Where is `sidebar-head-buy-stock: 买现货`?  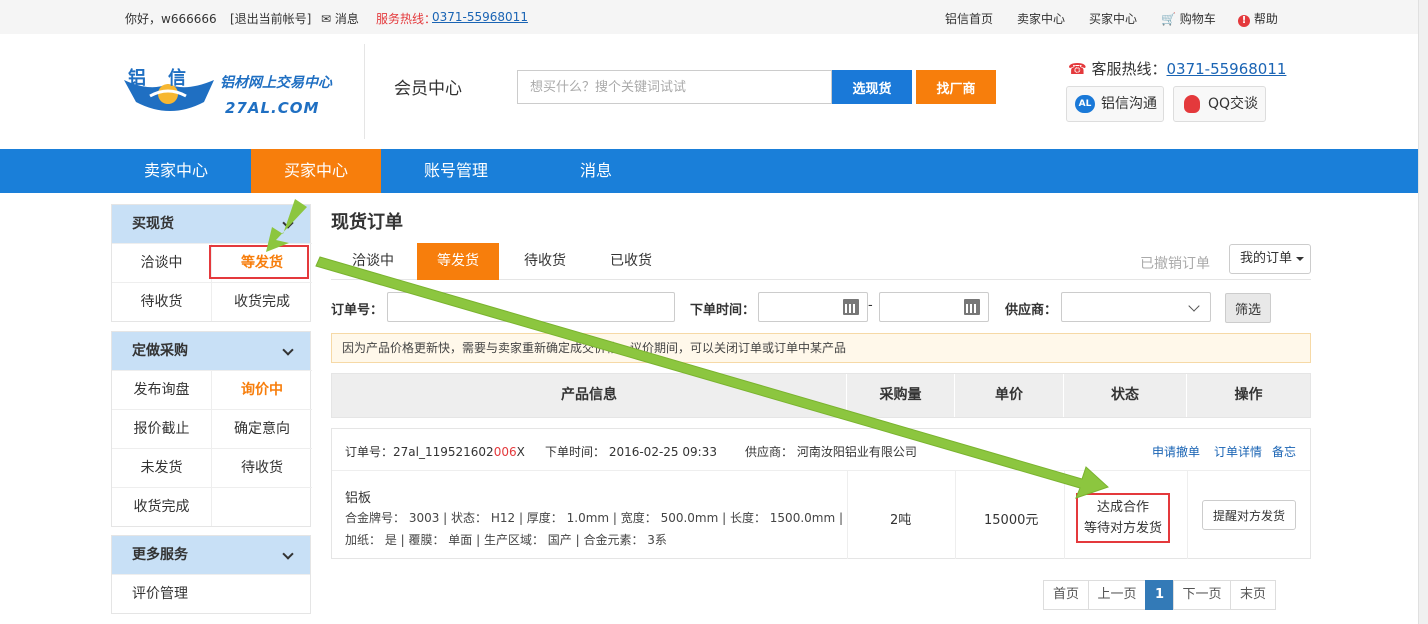
sidebar-head-buy-stock: 买现货 is located at coordinates (211, 224).